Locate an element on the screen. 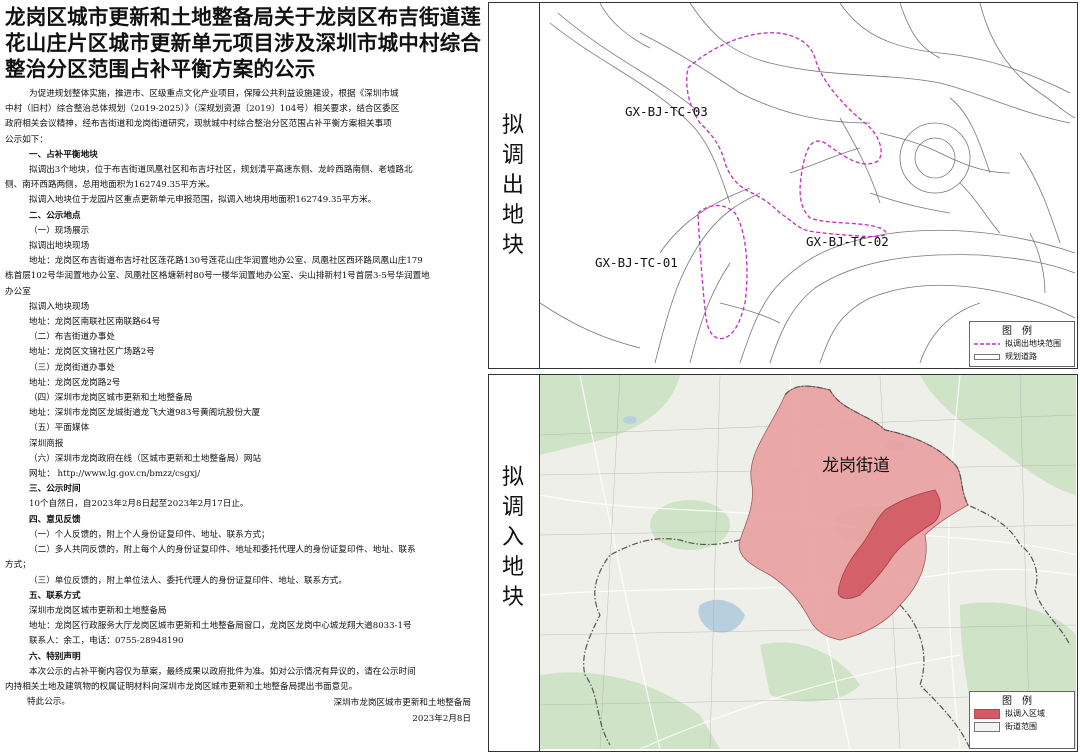  dashed-boundary-icon is located at coordinates (987, 343).